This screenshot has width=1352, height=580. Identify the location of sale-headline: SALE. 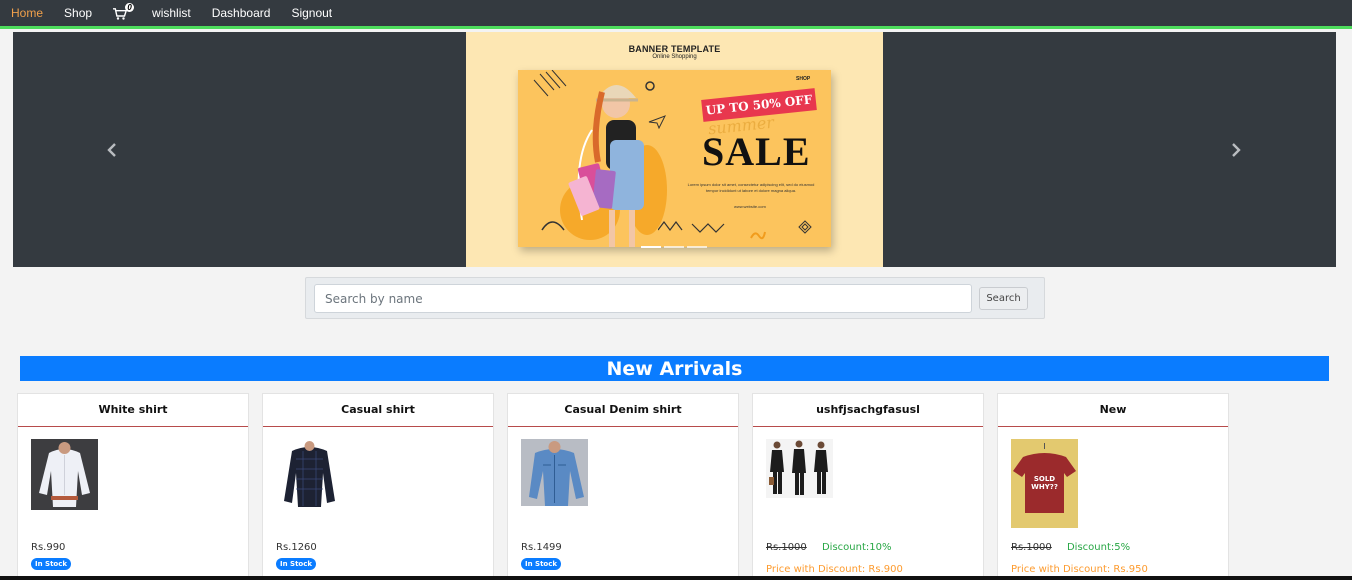
(756, 151).